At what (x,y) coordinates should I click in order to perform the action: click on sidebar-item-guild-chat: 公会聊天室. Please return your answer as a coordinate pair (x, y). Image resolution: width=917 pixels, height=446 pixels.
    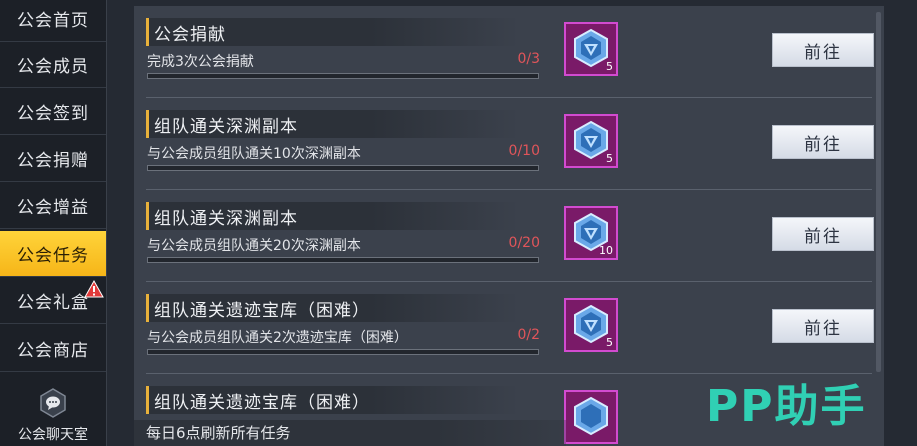
    Looking at the image, I should click on (53, 410).